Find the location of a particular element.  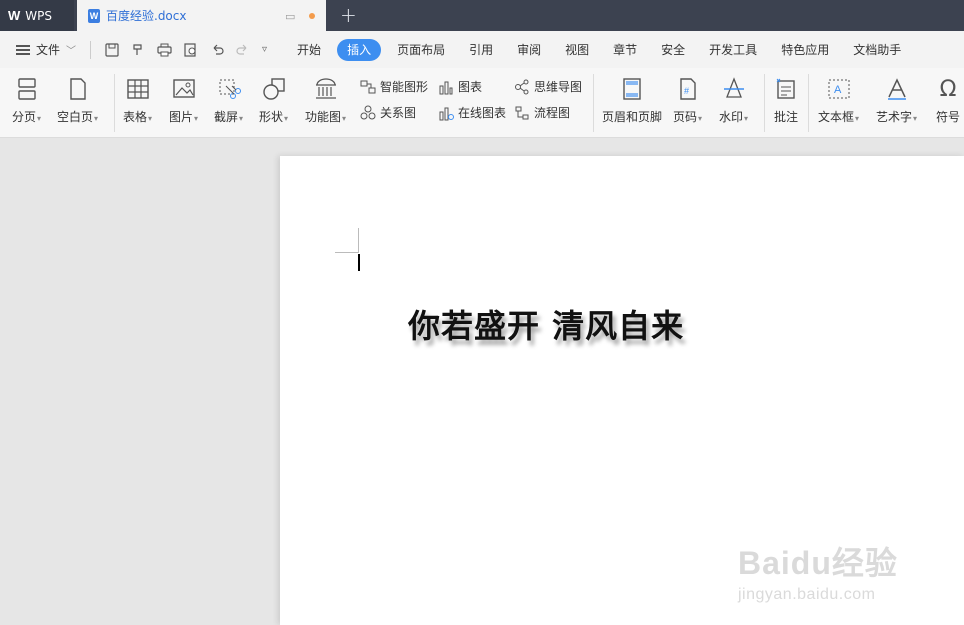

comment-label: 批注 is located at coordinates (785, 117).